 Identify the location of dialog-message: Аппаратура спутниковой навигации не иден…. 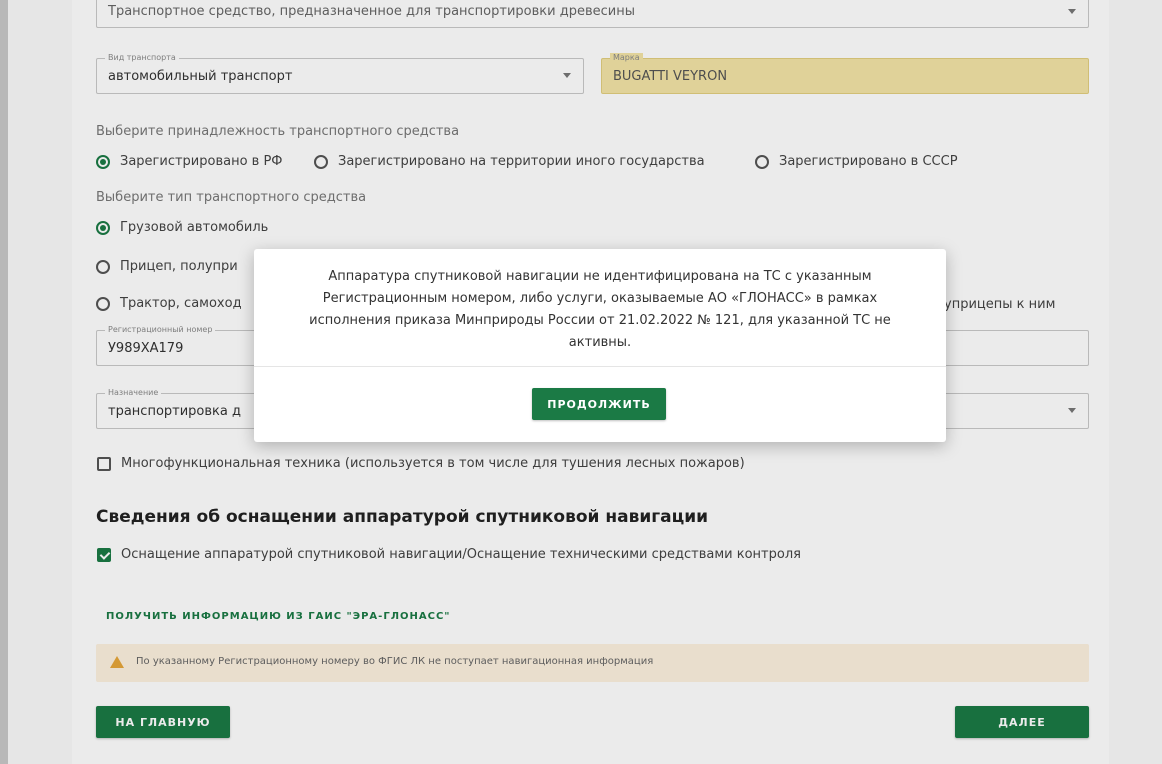
(600, 309).